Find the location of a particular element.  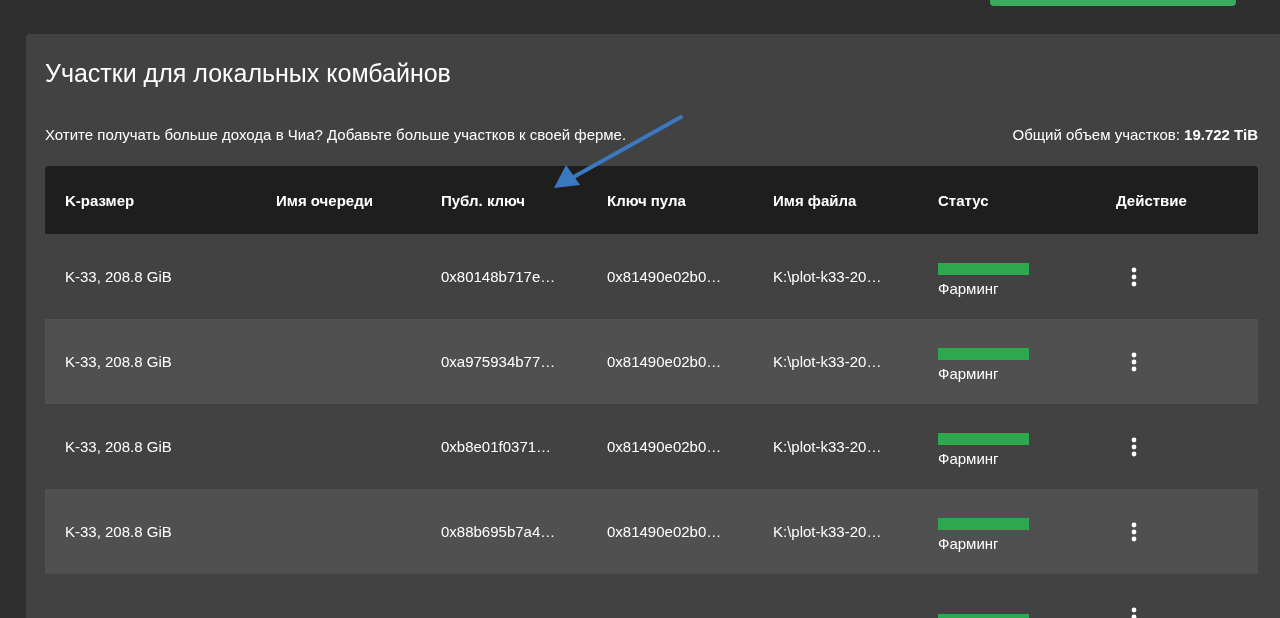

column-header: K-размер is located at coordinates (100, 200).